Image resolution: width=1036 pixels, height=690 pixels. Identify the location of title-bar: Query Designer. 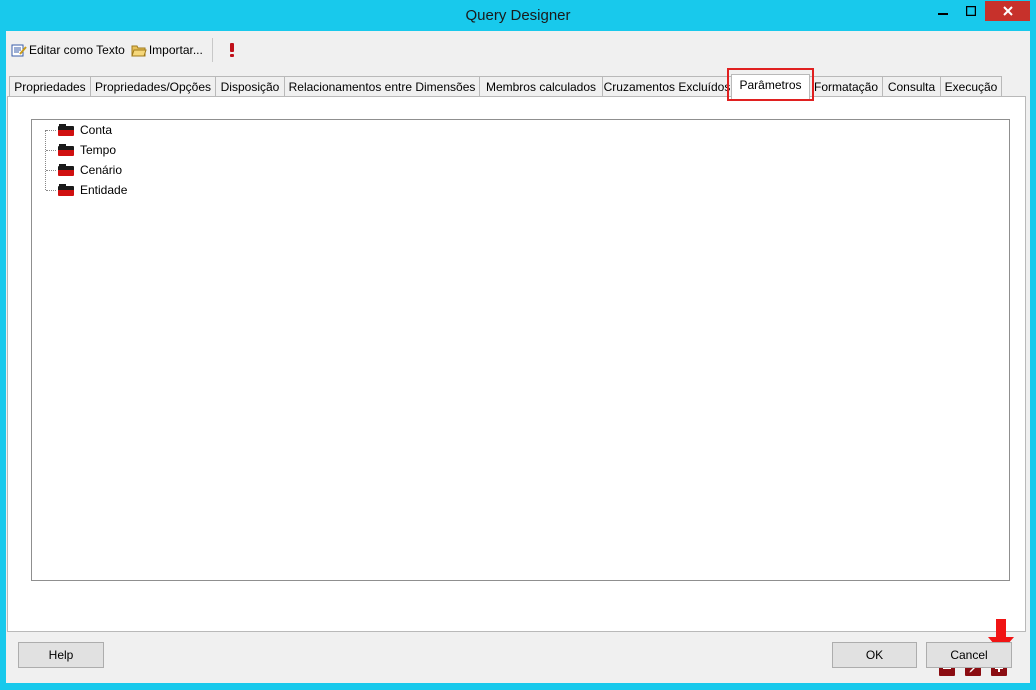
(518, 15).